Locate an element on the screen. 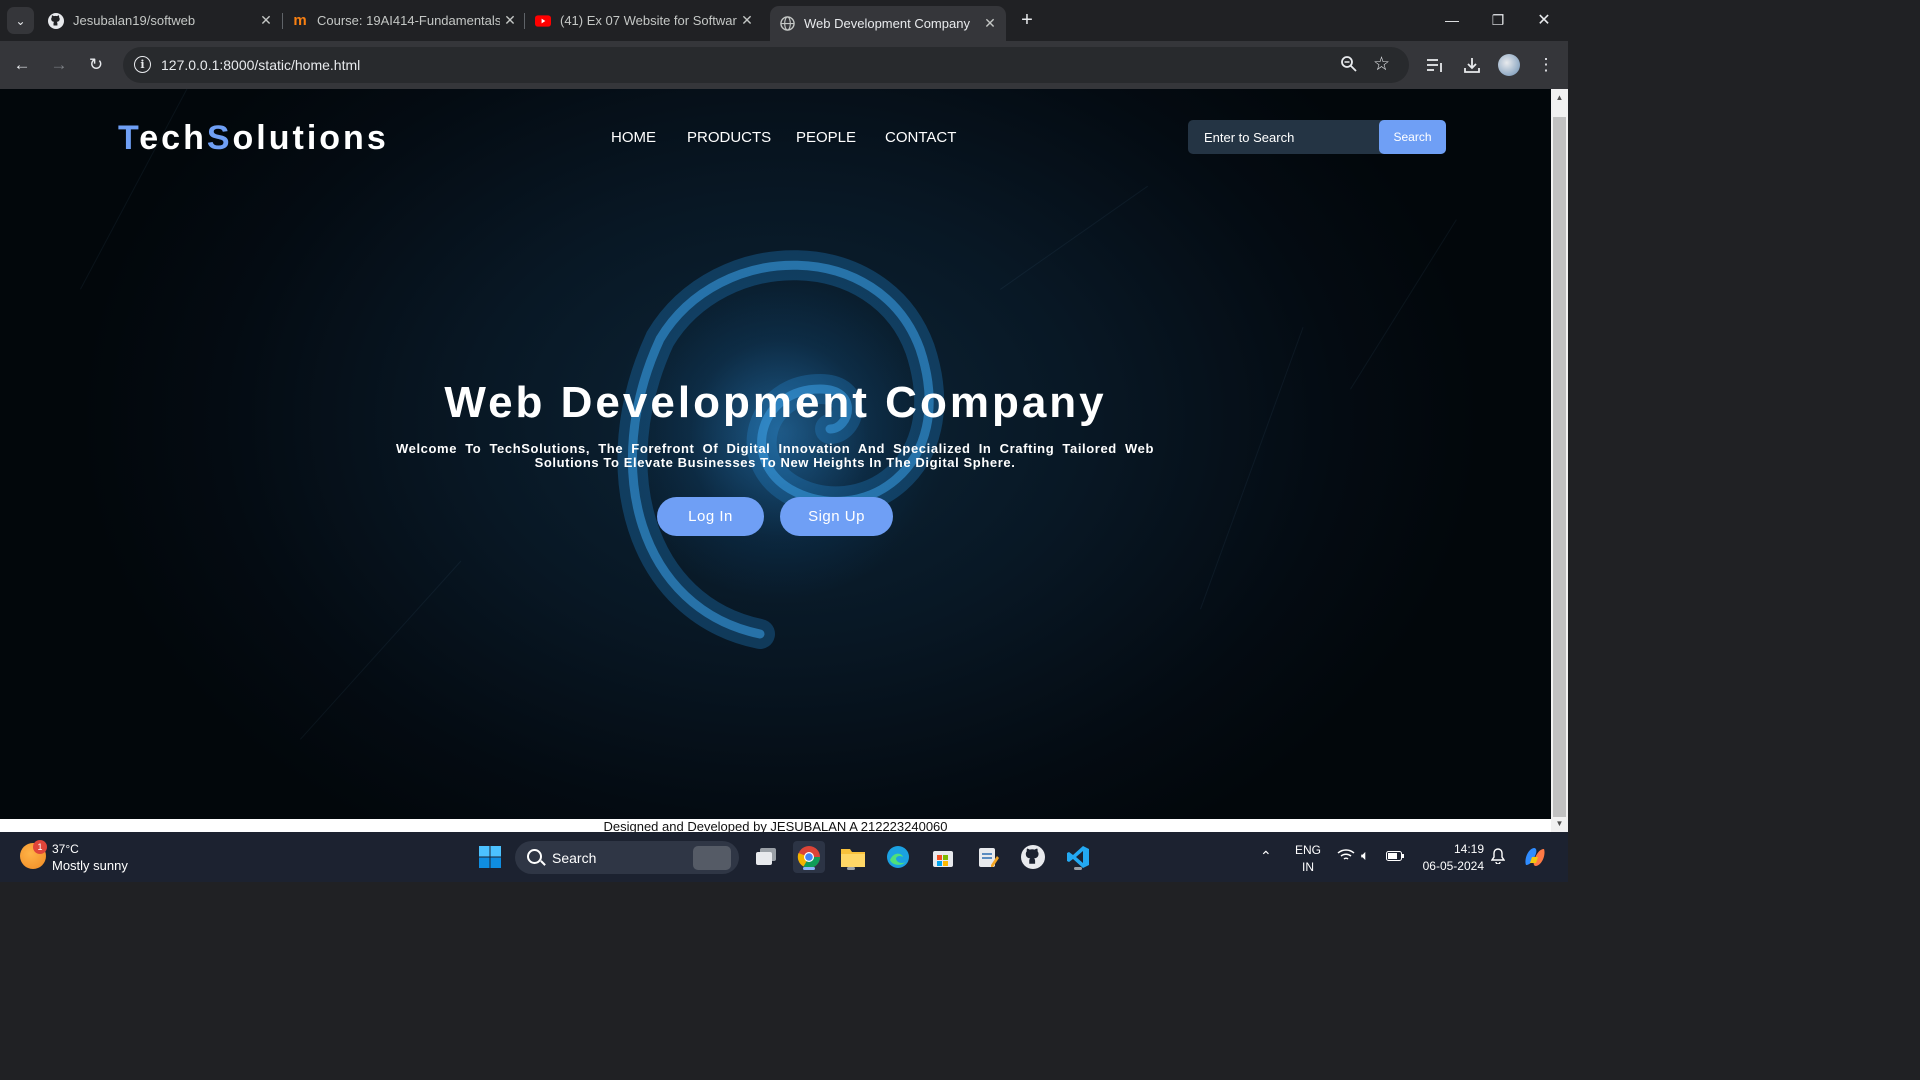  vertical-scrollbar: ▲ ▼ is located at coordinates (1559, 460).